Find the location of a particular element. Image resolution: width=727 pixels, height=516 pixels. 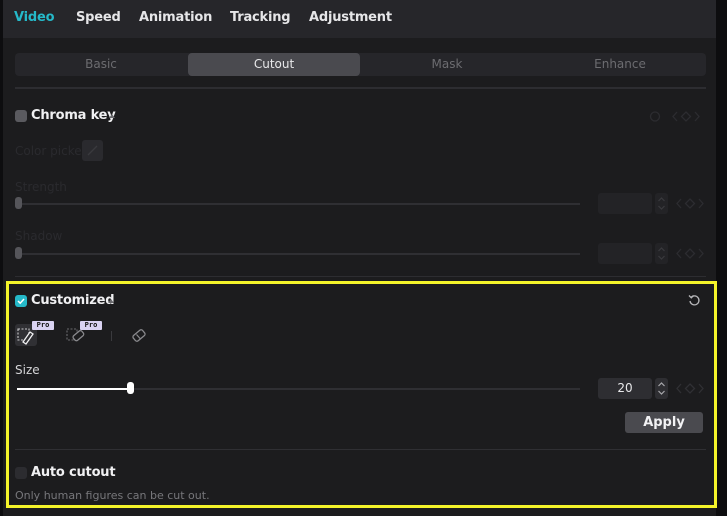

color-picker-button is located at coordinates (92, 150).